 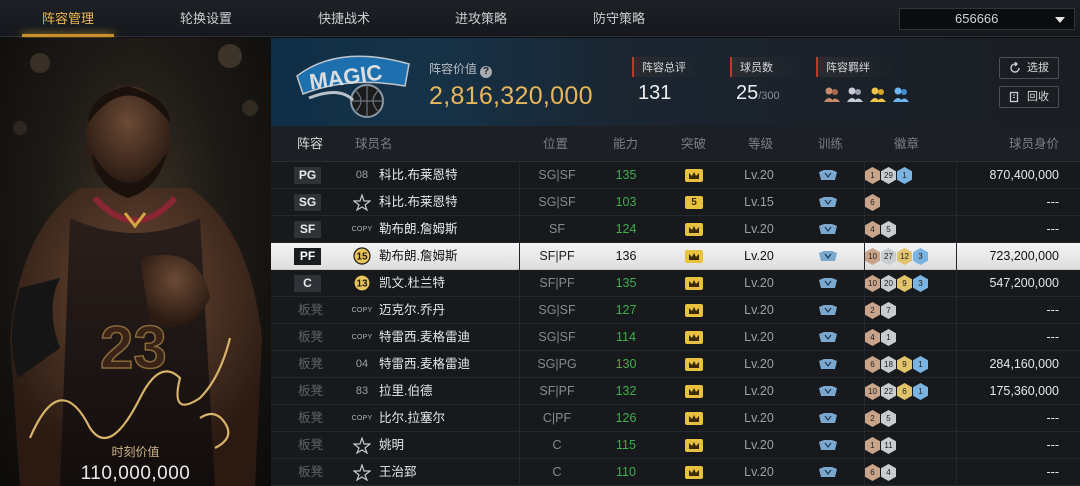 I want to click on table-row: 板凳 COPY 比尔.拉塞尔 C|PF 126 Lv.20 25 ---, so click(x=675, y=418).